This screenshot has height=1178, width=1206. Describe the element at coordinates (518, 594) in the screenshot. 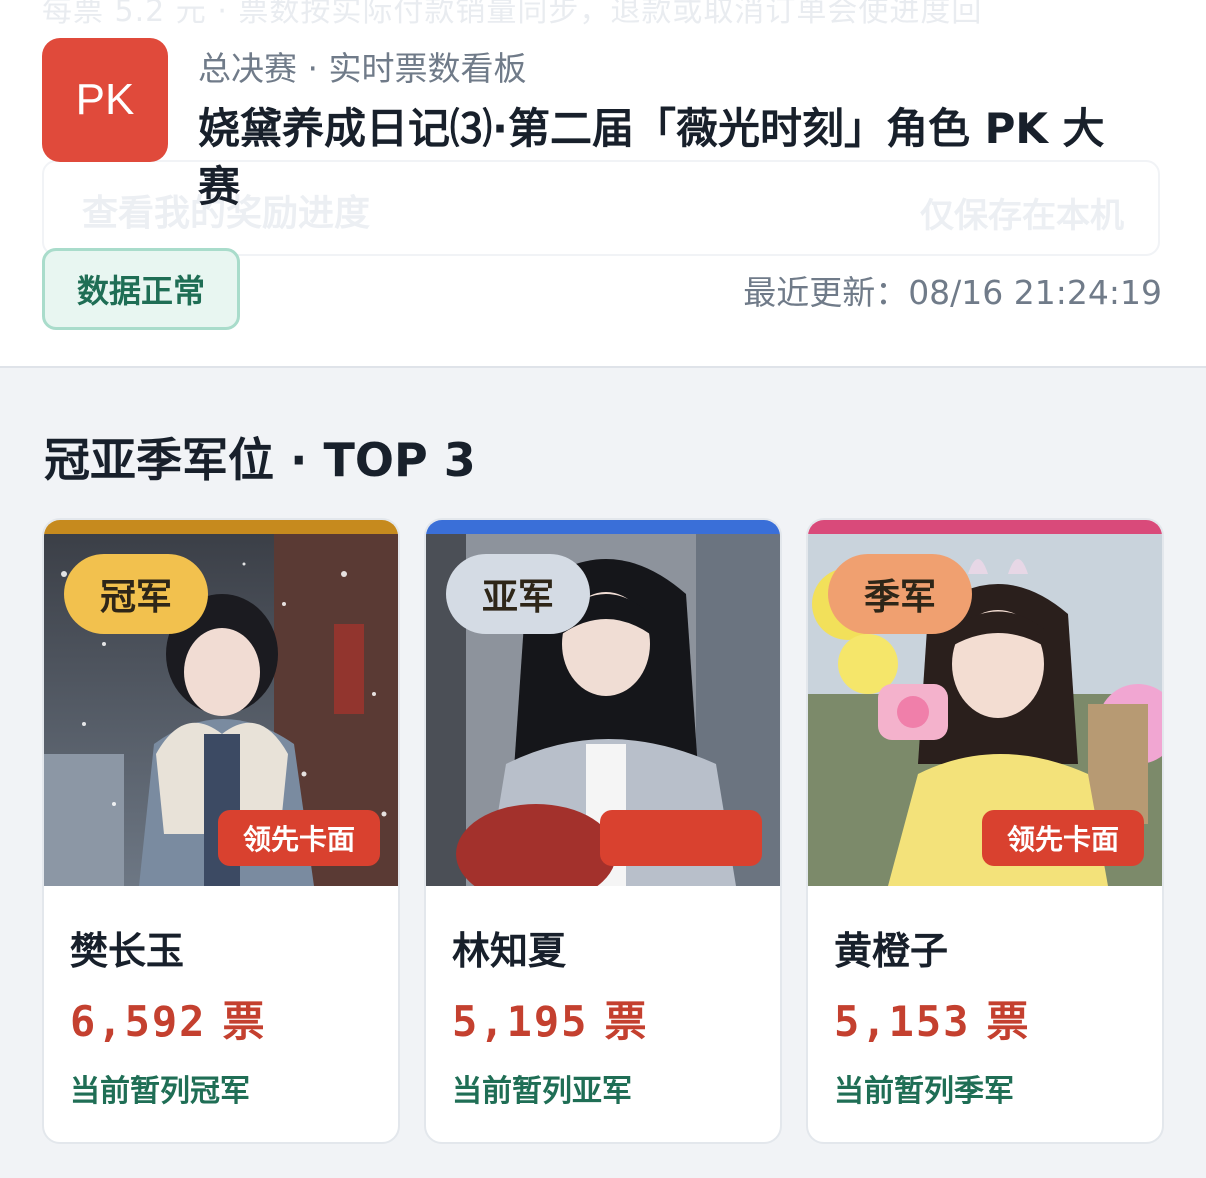

I see `rank-badge: 亚军` at that location.